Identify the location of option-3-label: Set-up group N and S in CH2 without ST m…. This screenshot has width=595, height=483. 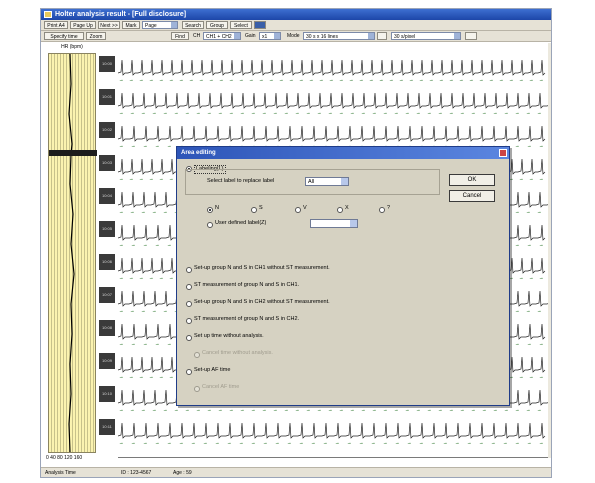
(262, 302).